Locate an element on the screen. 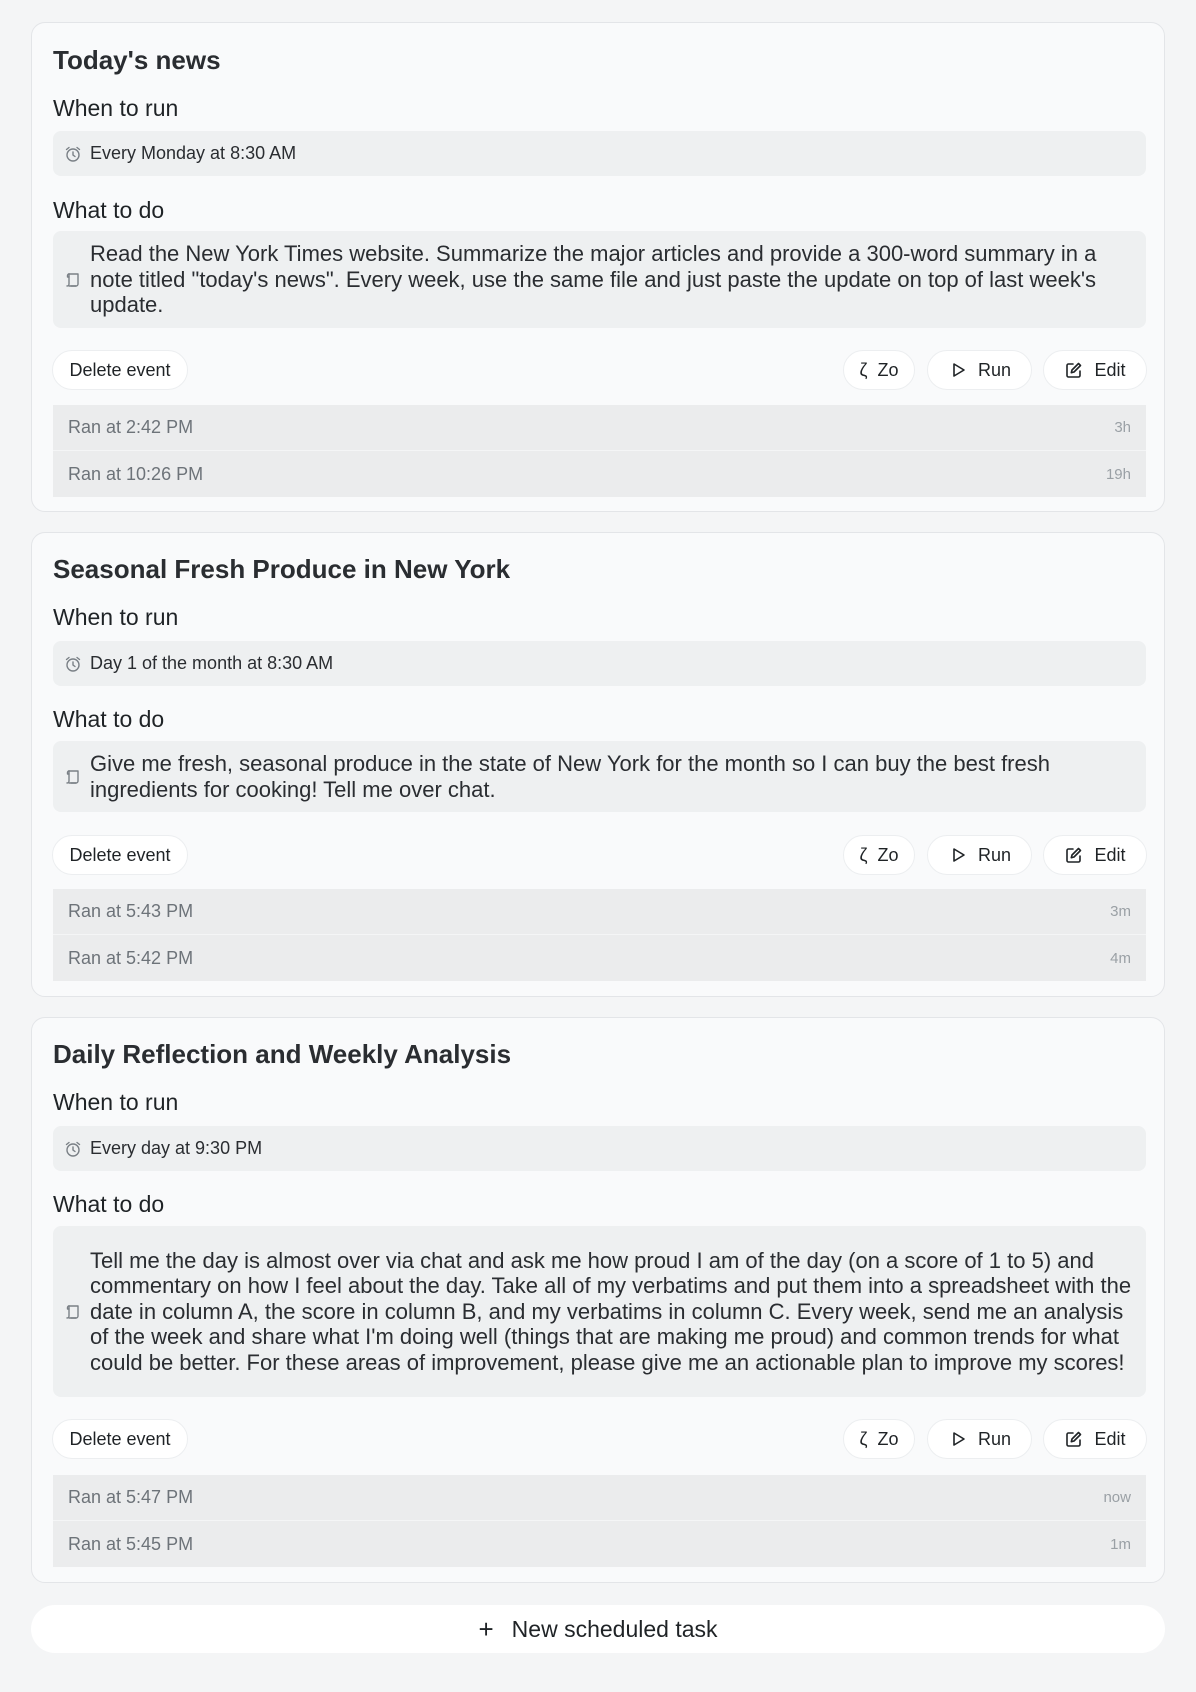  run-ago: 3m is located at coordinates (1120, 911).